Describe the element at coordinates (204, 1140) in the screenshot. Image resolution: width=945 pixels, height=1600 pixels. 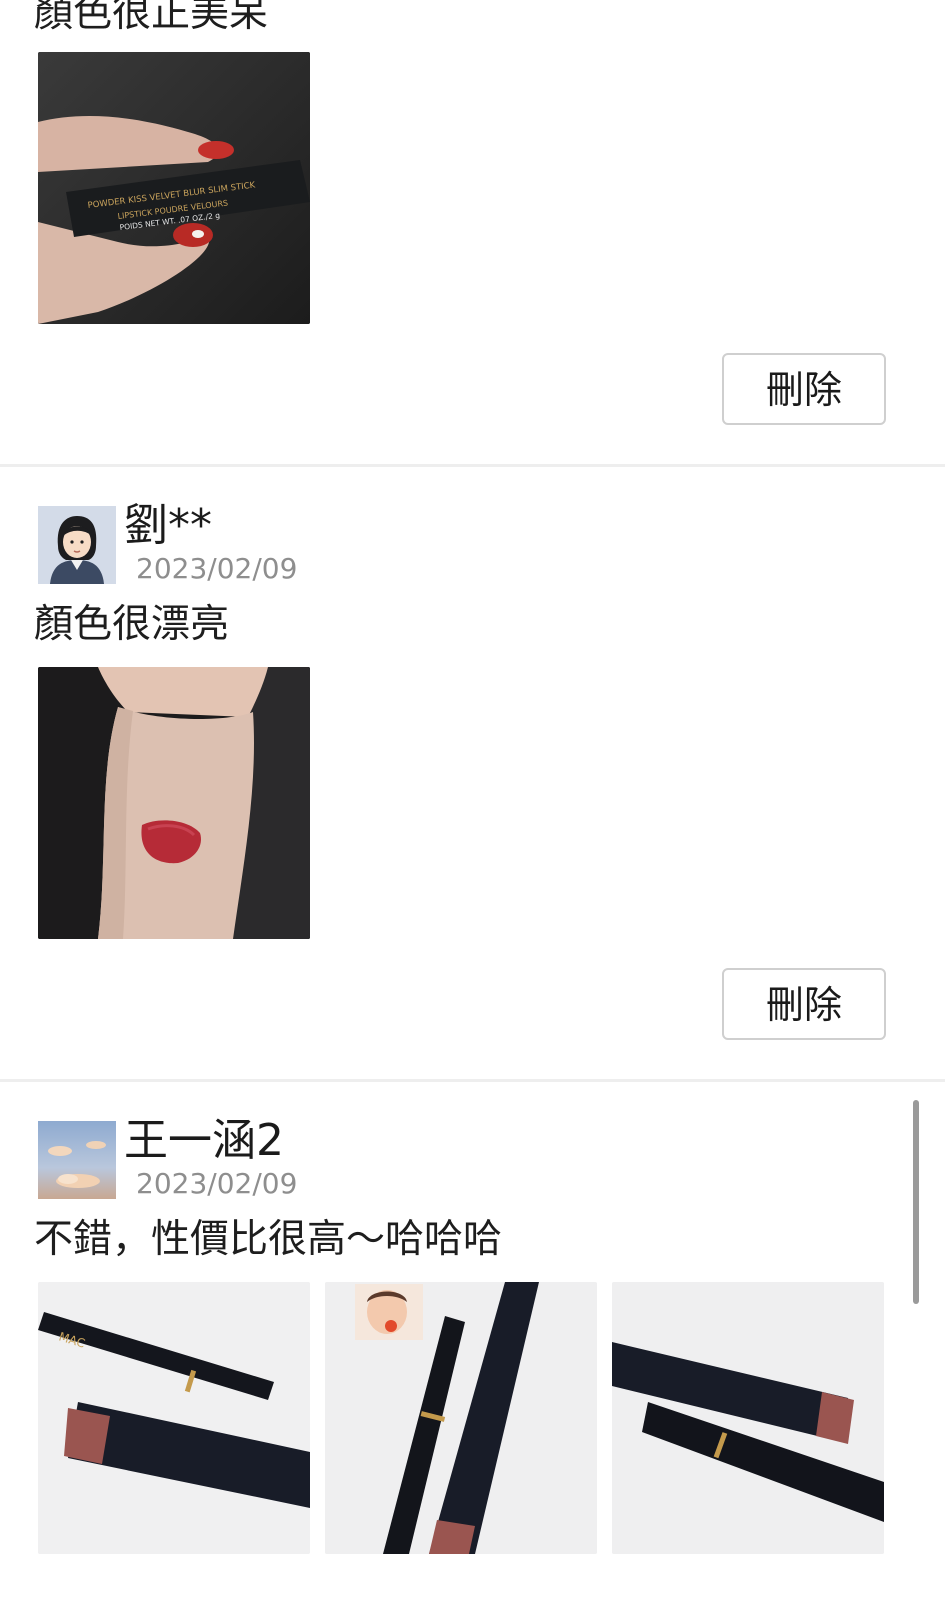
I see `username: 王一涵2` at that location.